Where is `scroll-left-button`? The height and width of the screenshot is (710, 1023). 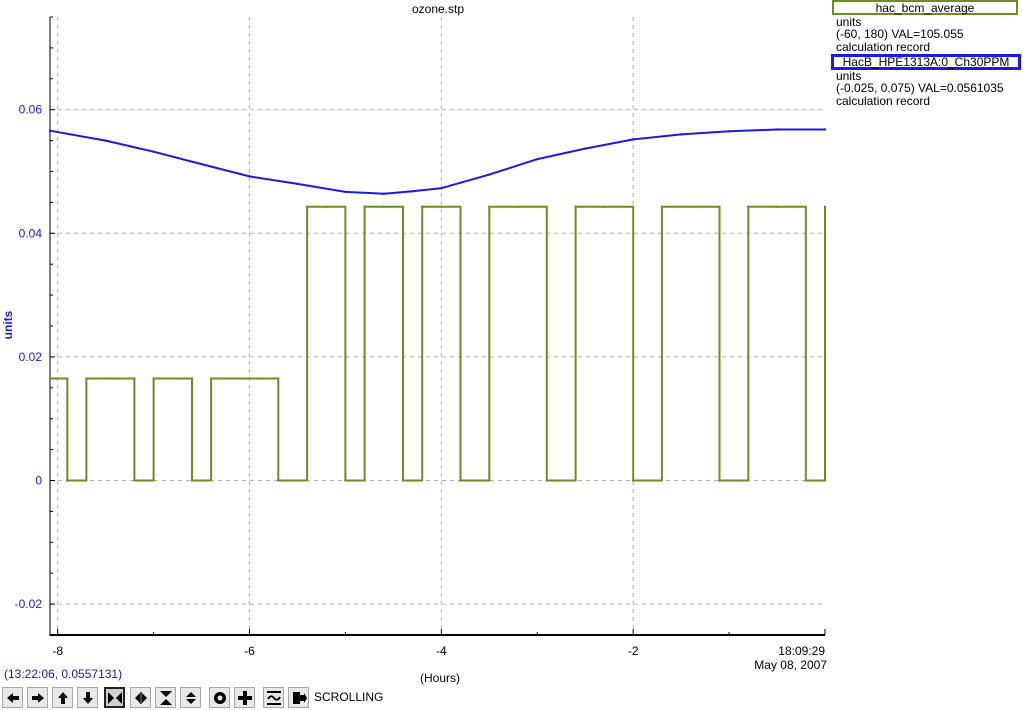 scroll-left-button is located at coordinates (12, 697).